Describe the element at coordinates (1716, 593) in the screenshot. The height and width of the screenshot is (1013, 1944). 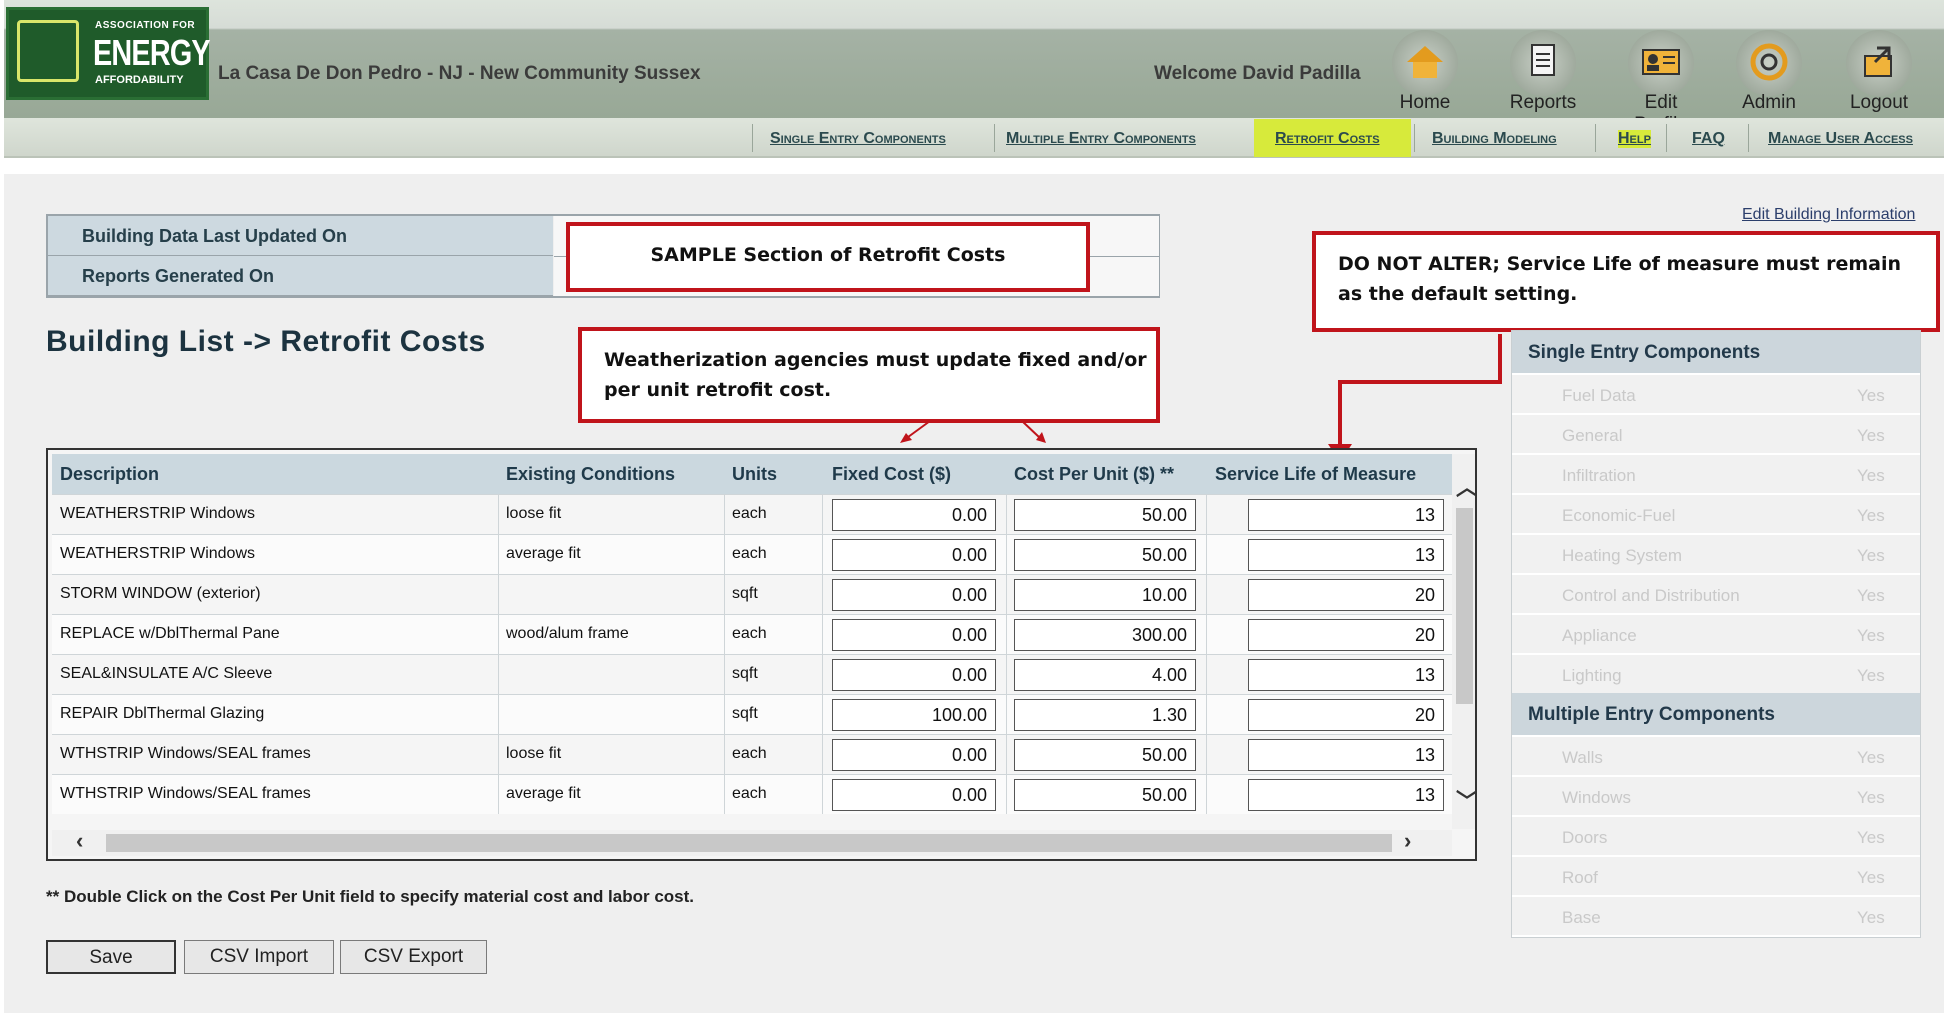
I see `side-item: Control and Distribution Yes` at that location.